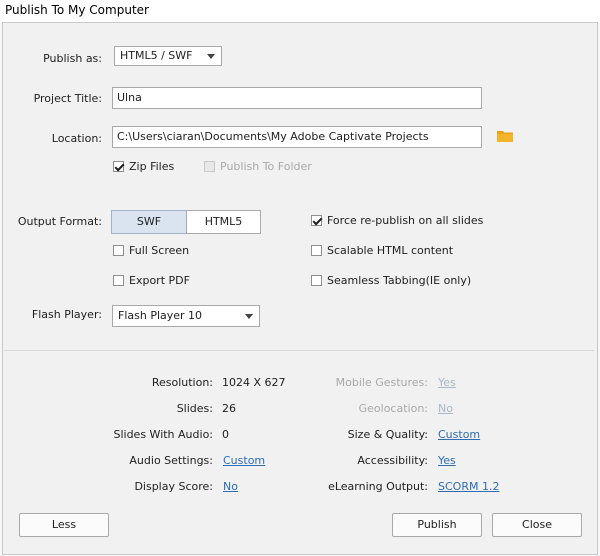 This screenshot has height=556, width=600. What do you see at coordinates (437, 525) in the screenshot?
I see `publish-button: Publish` at bounding box center [437, 525].